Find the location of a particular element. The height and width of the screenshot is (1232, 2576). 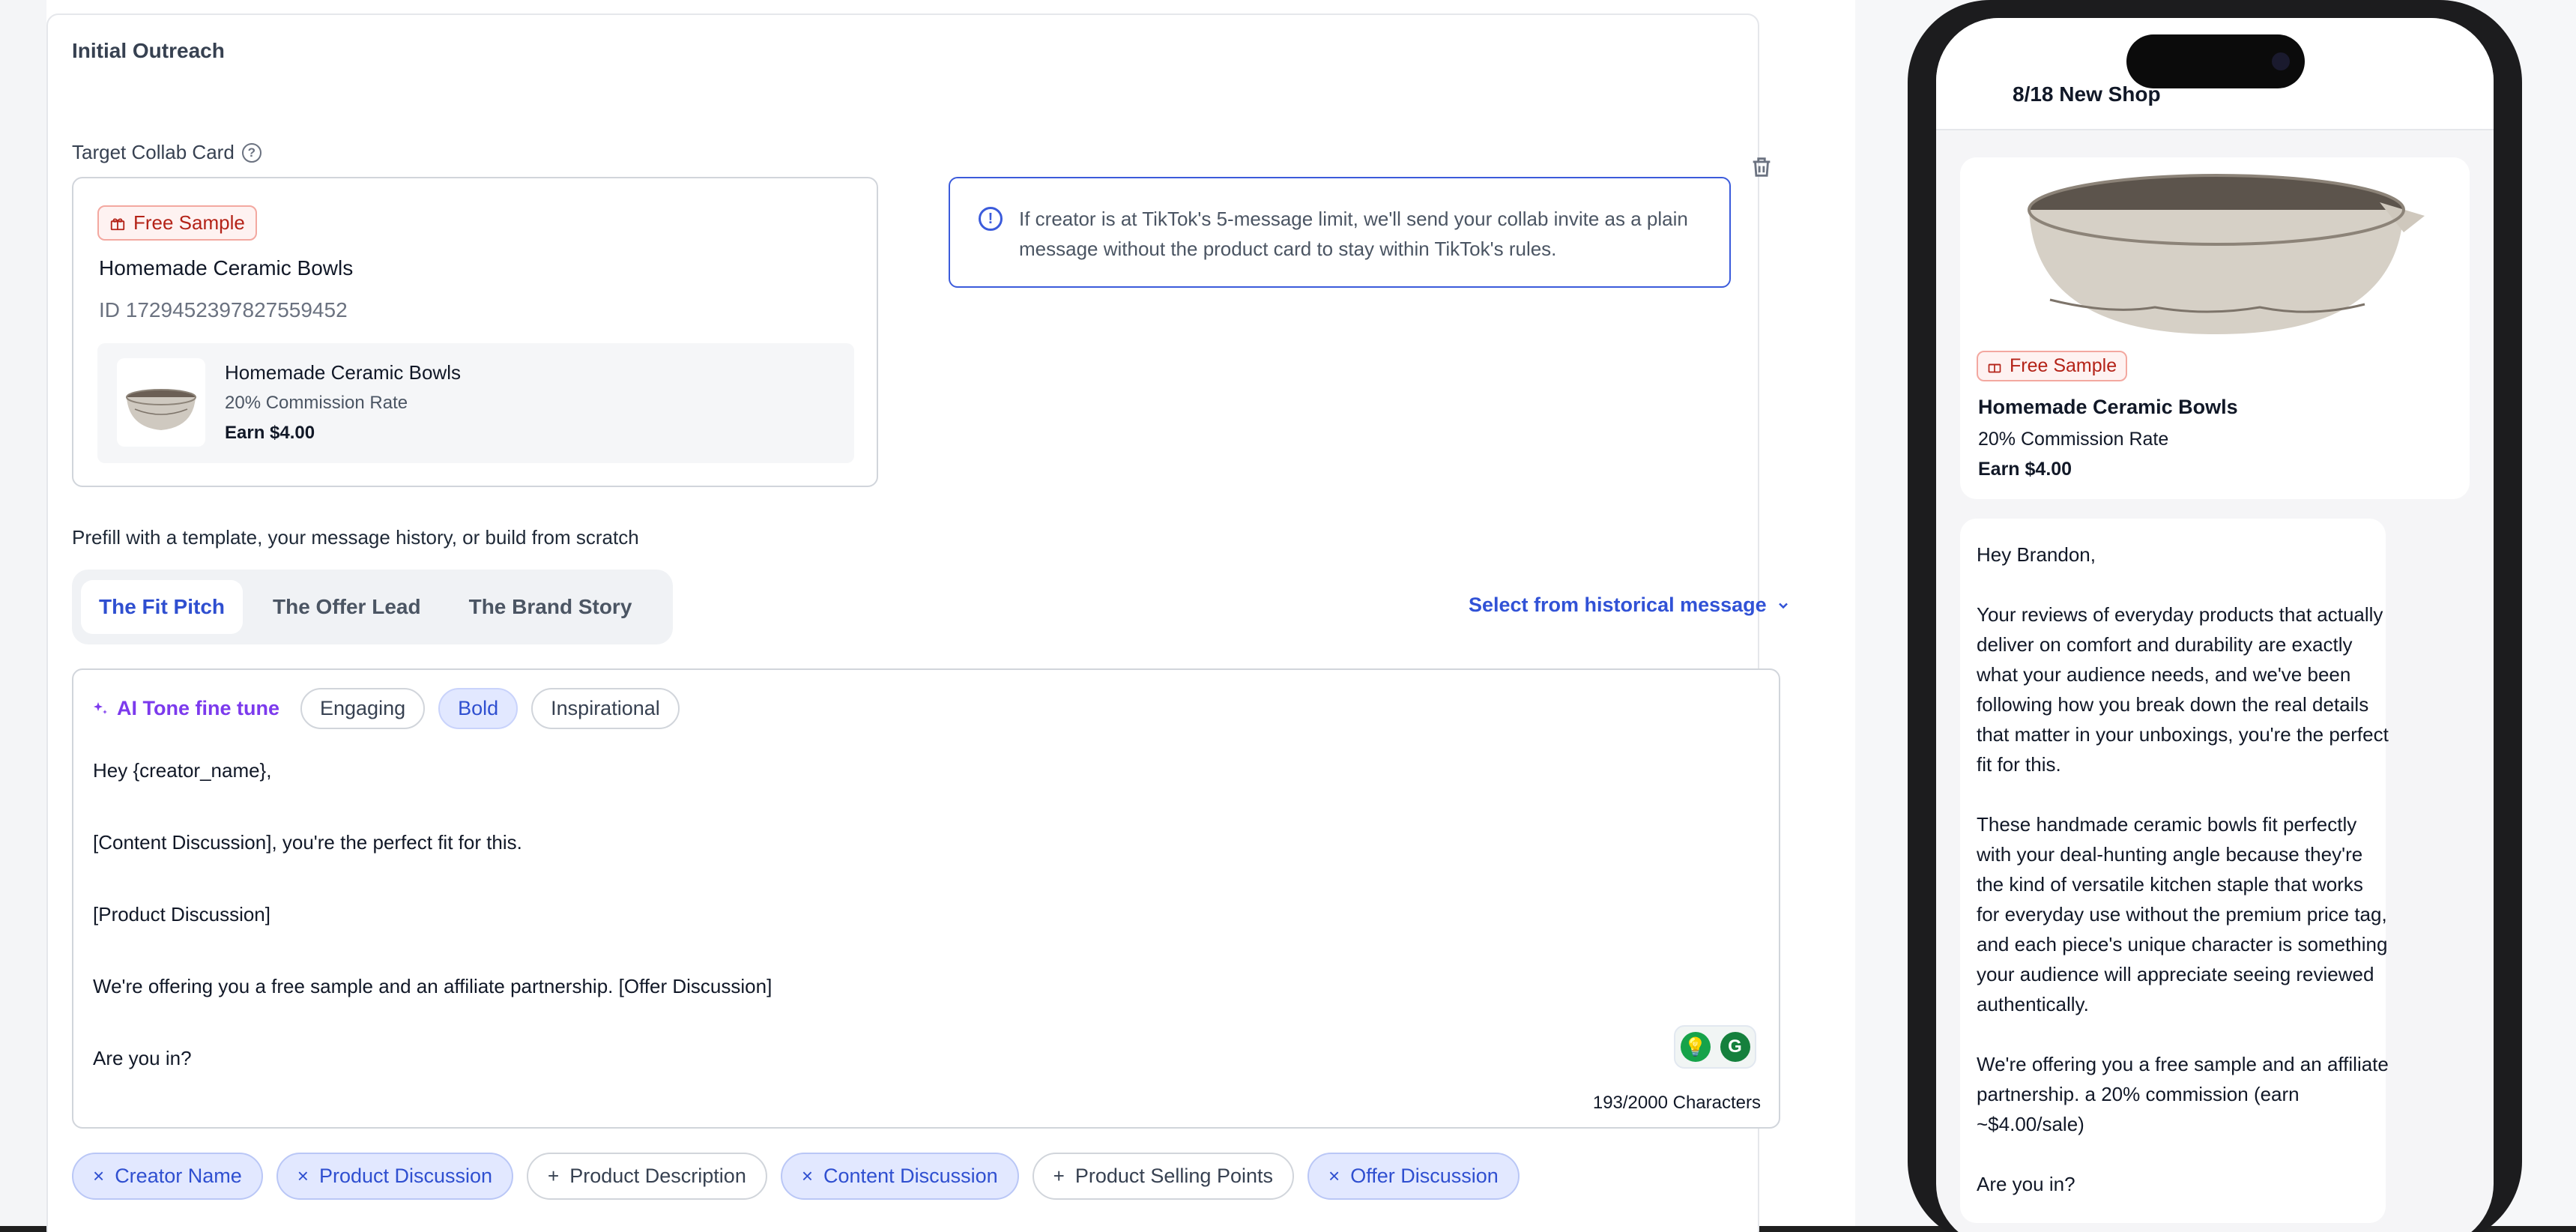

chip-label: Content Discussion is located at coordinates (910, 1176).